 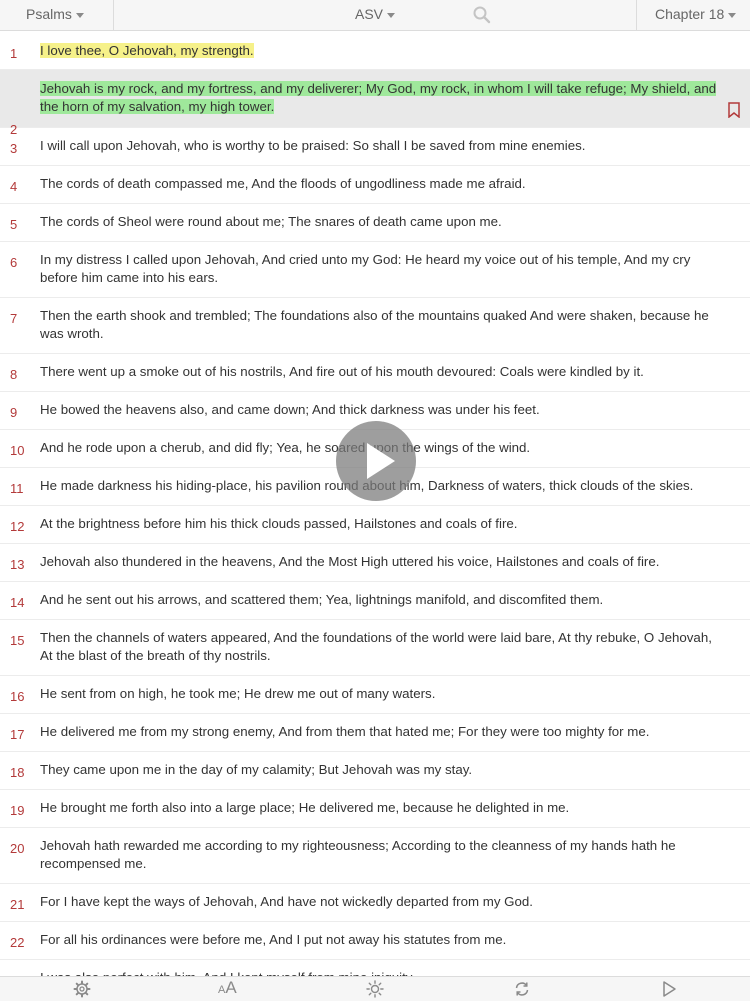 I want to click on brightness-button, so click(x=375, y=989).